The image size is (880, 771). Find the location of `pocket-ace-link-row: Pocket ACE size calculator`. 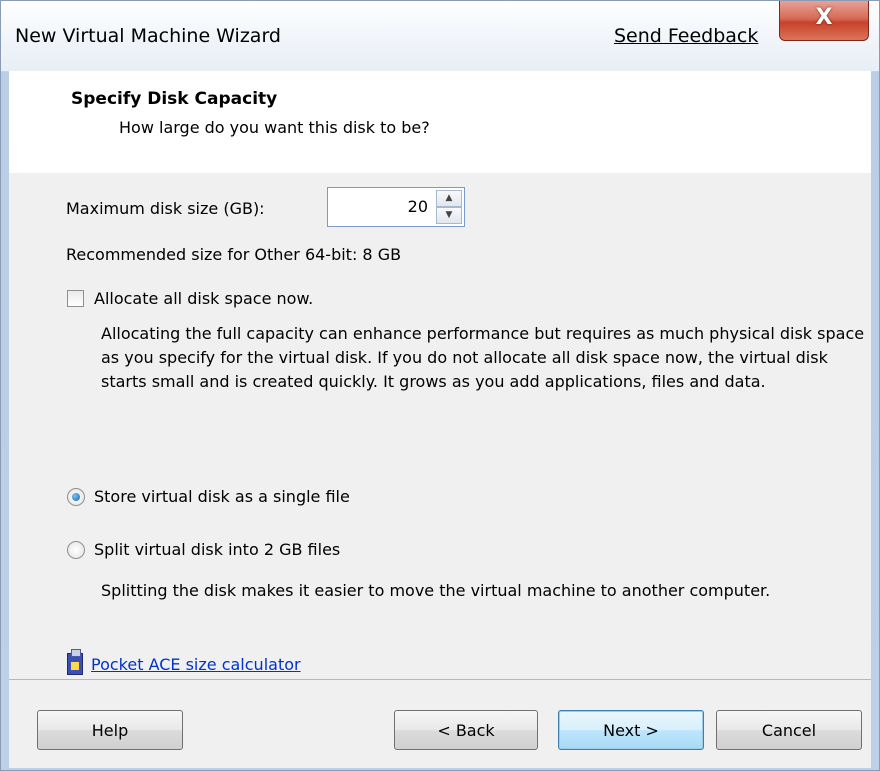

pocket-ace-link-row: Pocket ACE size calculator is located at coordinates (184, 662).